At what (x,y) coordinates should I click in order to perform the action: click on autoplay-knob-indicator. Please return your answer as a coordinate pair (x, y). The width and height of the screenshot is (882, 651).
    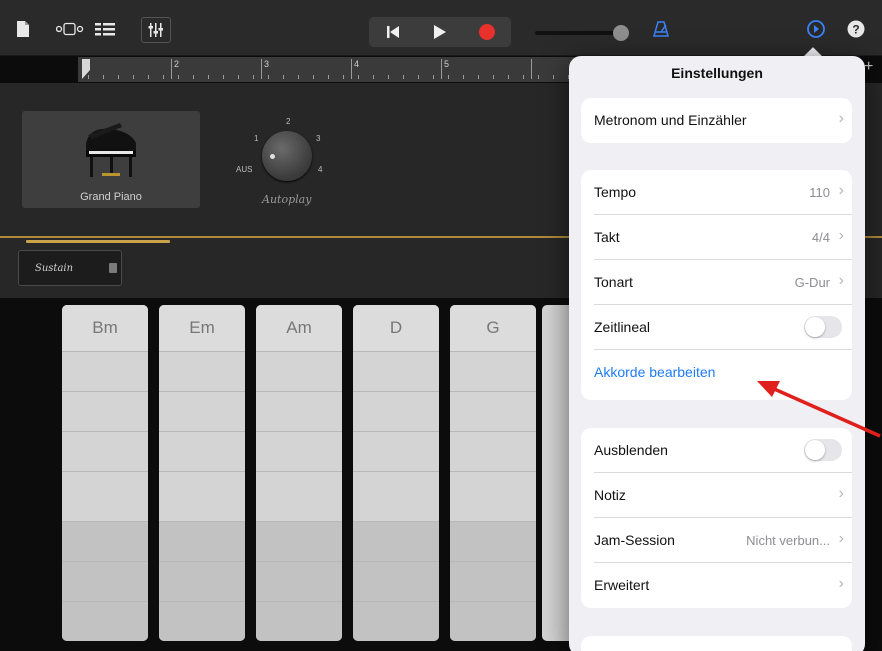
    Looking at the image, I should click on (272, 156).